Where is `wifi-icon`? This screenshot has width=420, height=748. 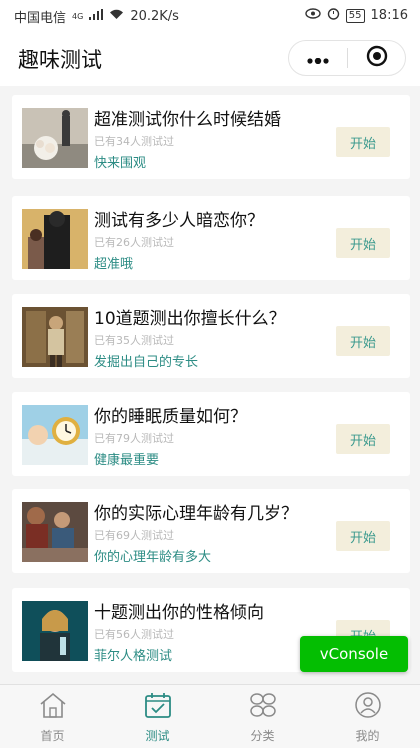
wifi-icon is located at coordinates (116, 16).